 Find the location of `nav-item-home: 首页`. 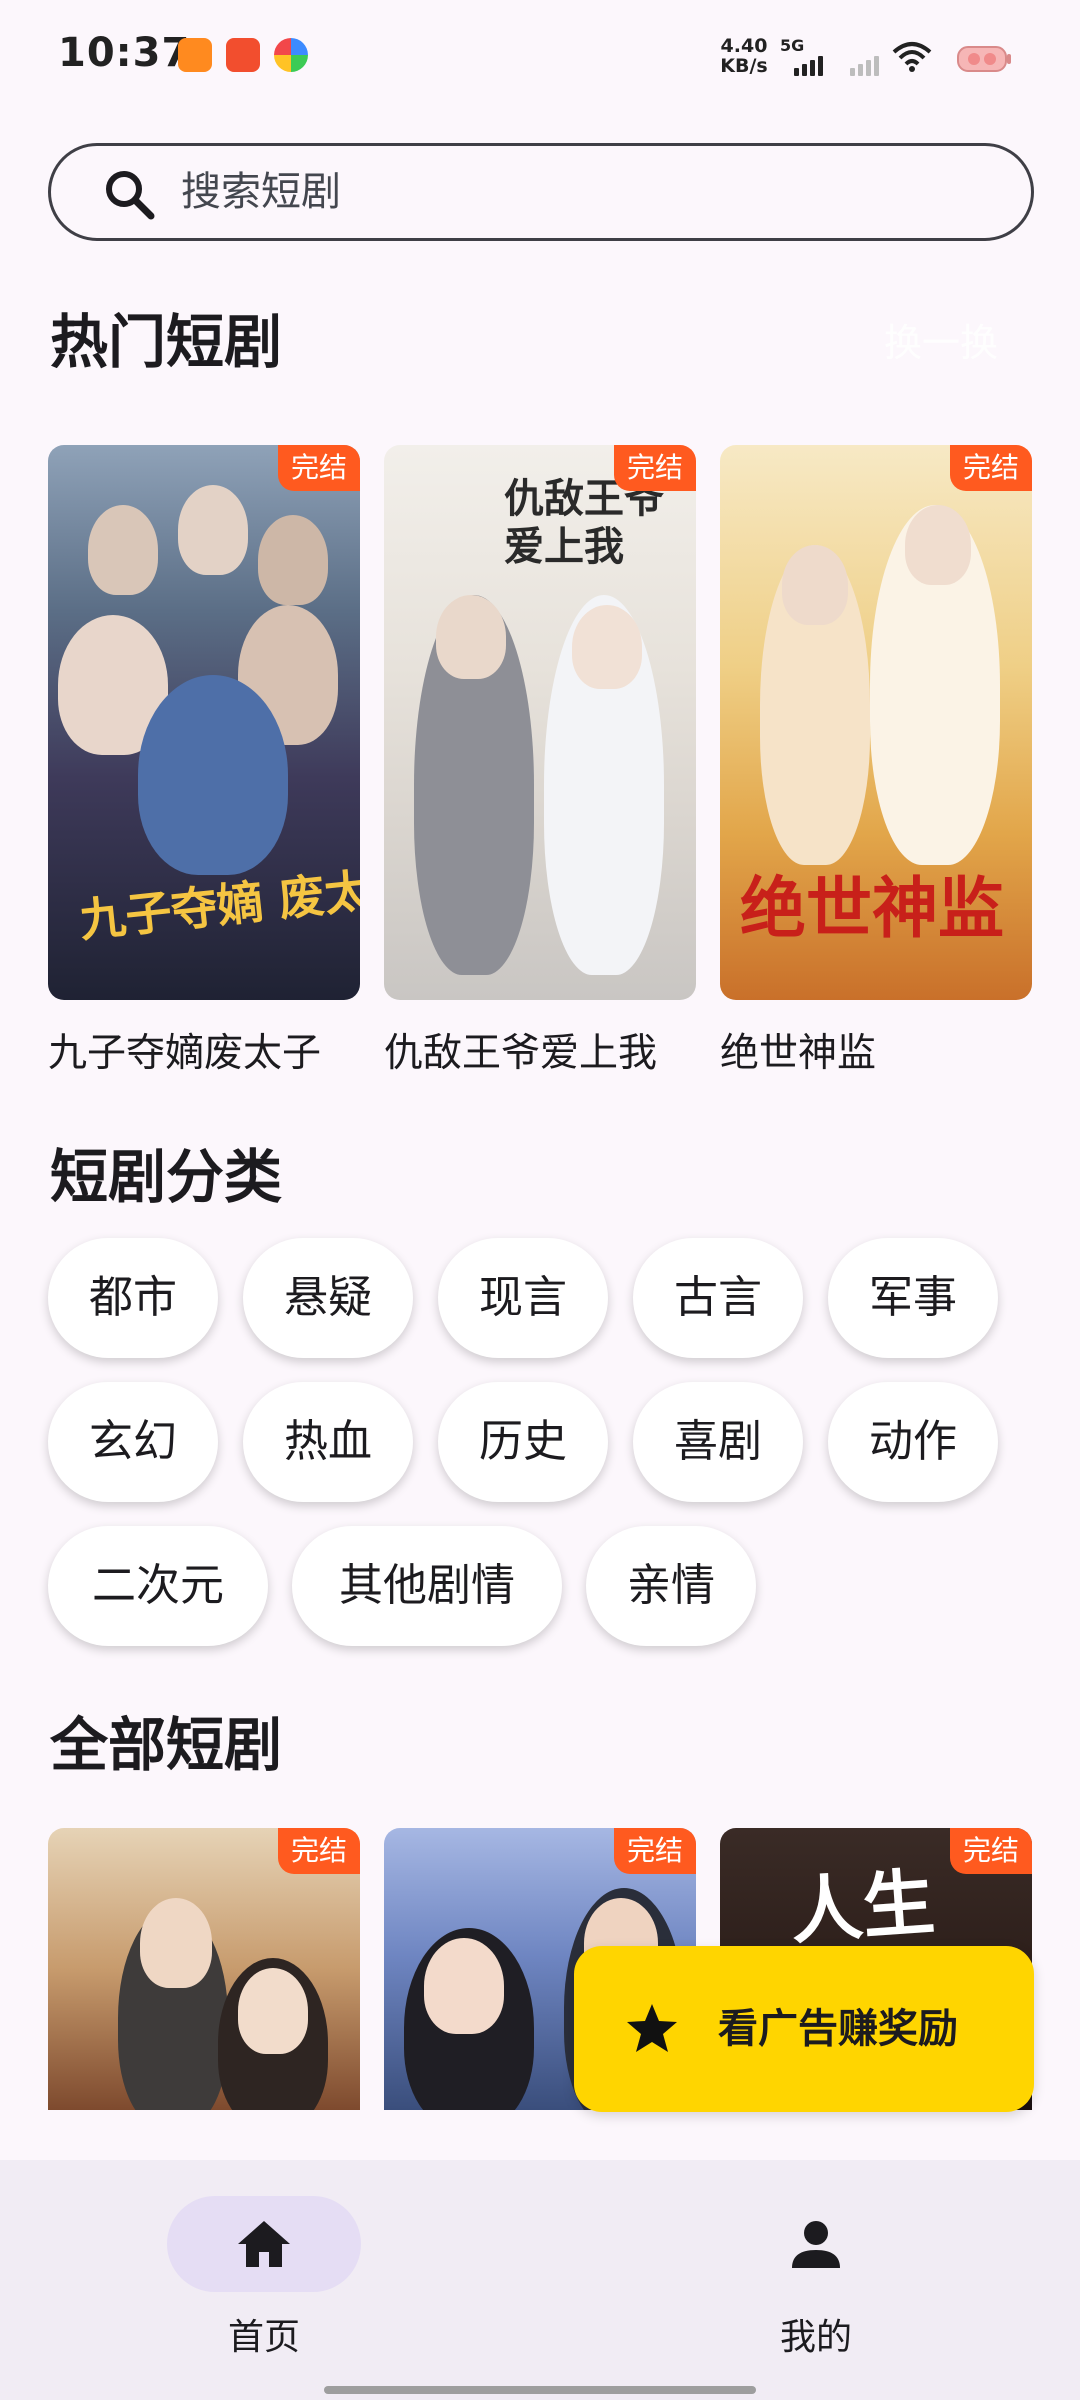

nav-item-home: 首页 is located at coordinates (264, 2278).